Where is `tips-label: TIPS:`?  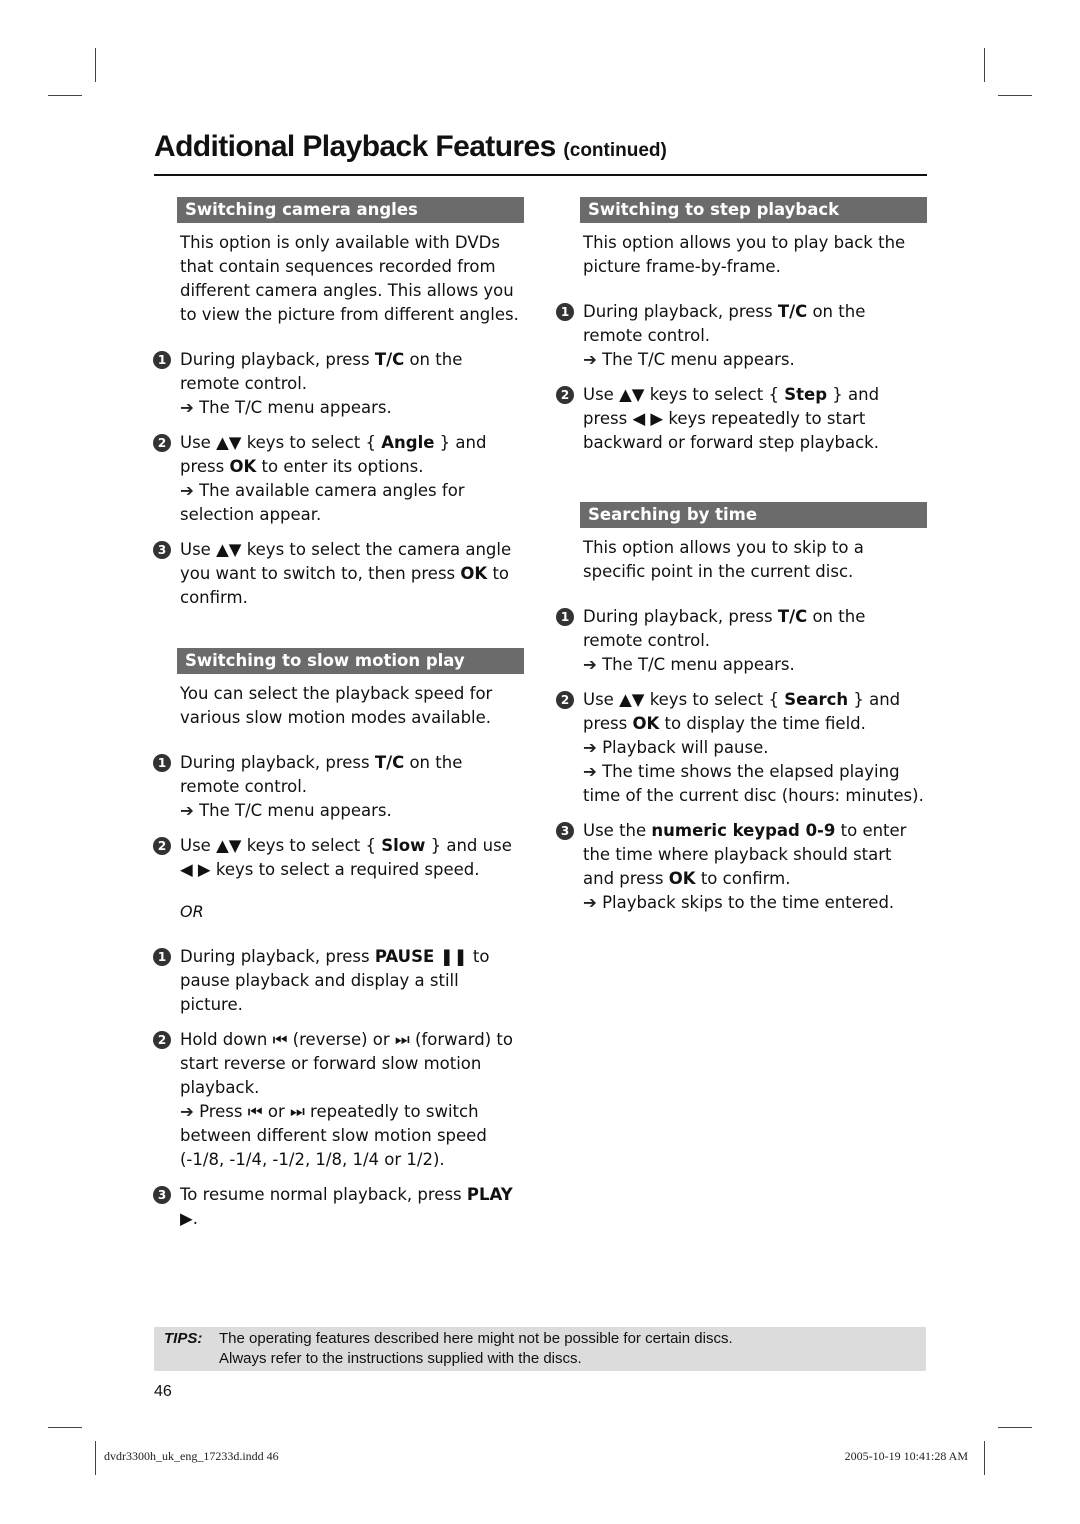 tips-label: TIPS: is located at coordinates (183, 1338).